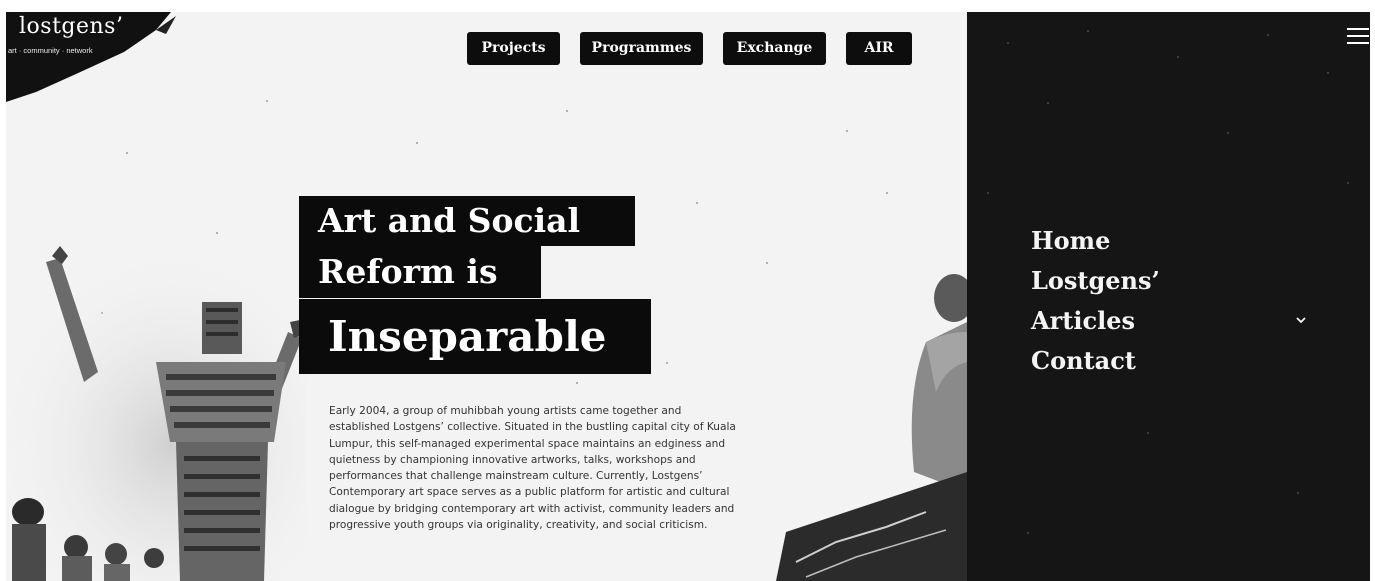 The image size is (1375, 581). What do you see at coordinates (1083, 320) in the screenshot?
I see `menu-item-articles: Articles` at bounding box center [1083, 320].